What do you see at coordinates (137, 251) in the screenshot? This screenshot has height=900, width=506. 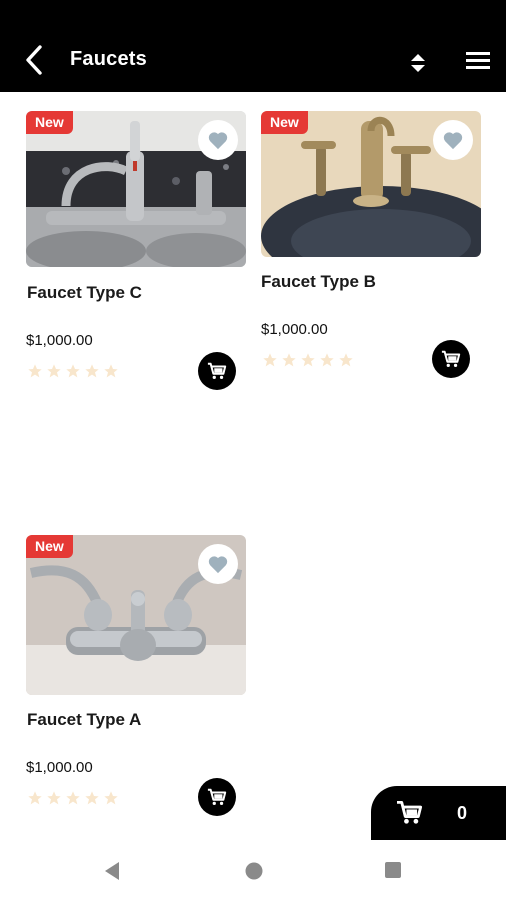 I see `product-card: New Faucet Type C $1,000.00` at bounding box center [137, 251].